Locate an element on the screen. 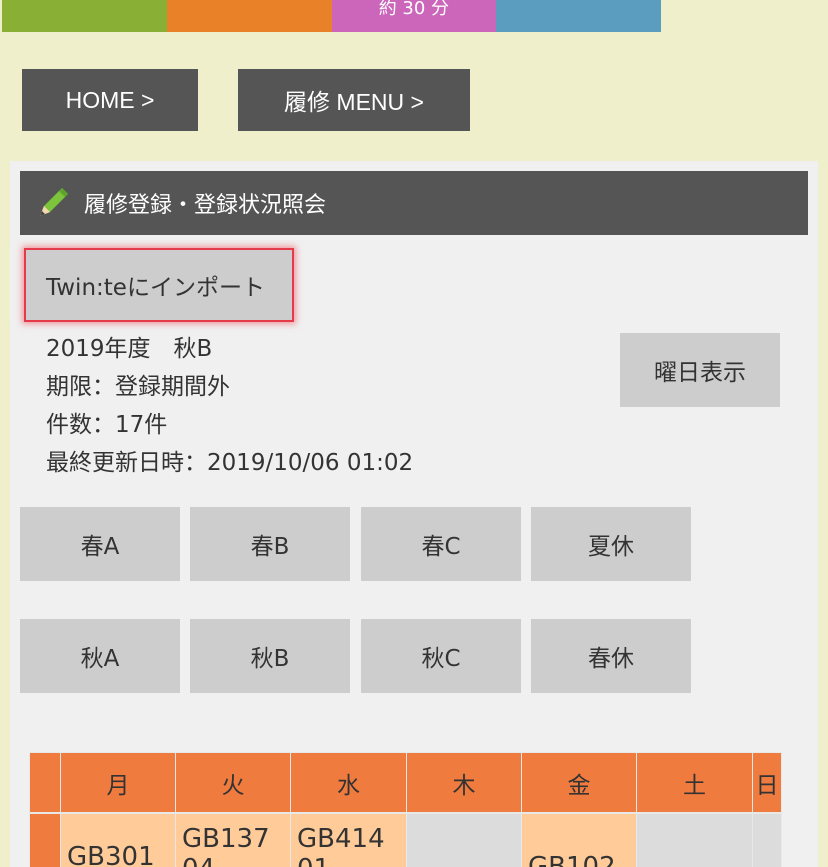 The height and width of the screenshot is (867, 828). term-button-fall-a: 秋A is located at coordinates (100, 656).